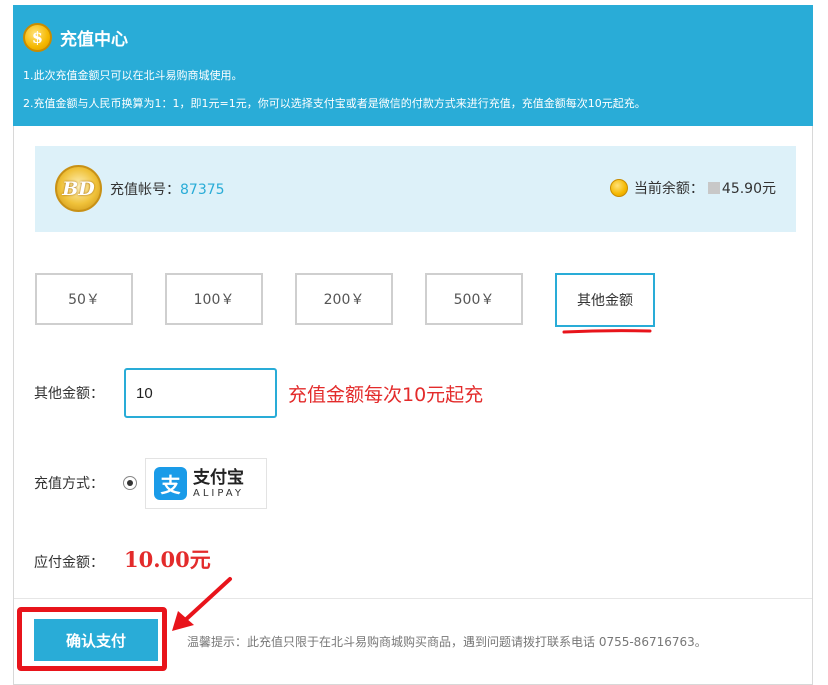 The image size is (828, 685). I want to click on page-title: 充值中心, so click(94, 39).